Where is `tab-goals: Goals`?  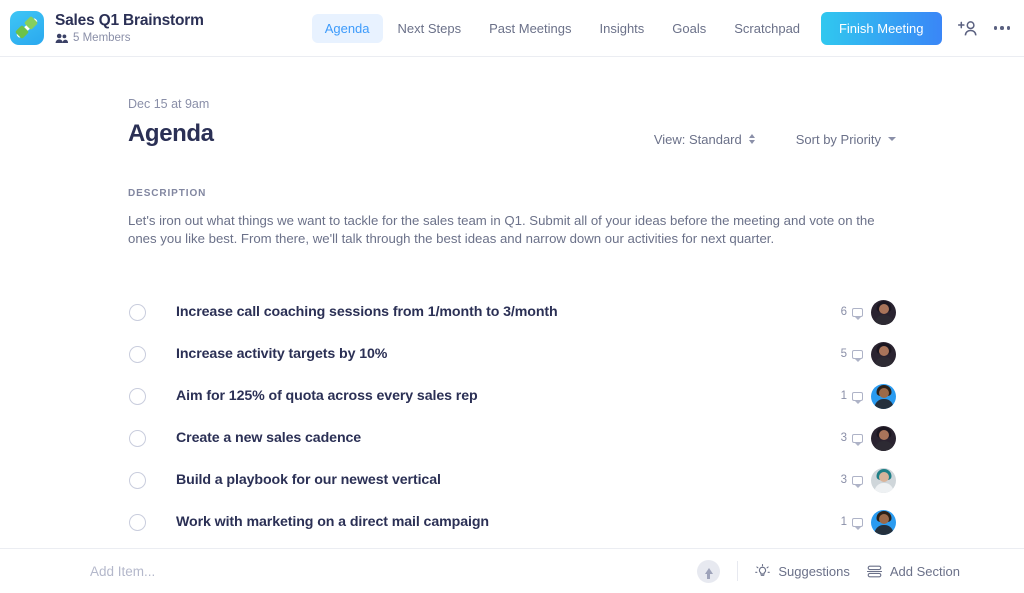 tab-goals: Goals is located at coordinates (689, 28).